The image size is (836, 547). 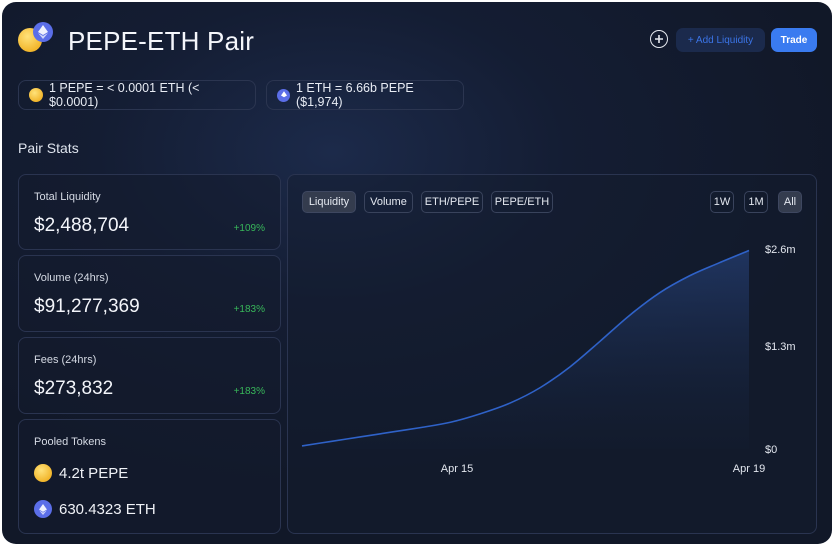 I want to click on pepe-price-text: 1 PEPE = < 0.0001 ETH (< $0.0001), so click(x=124, y=95).